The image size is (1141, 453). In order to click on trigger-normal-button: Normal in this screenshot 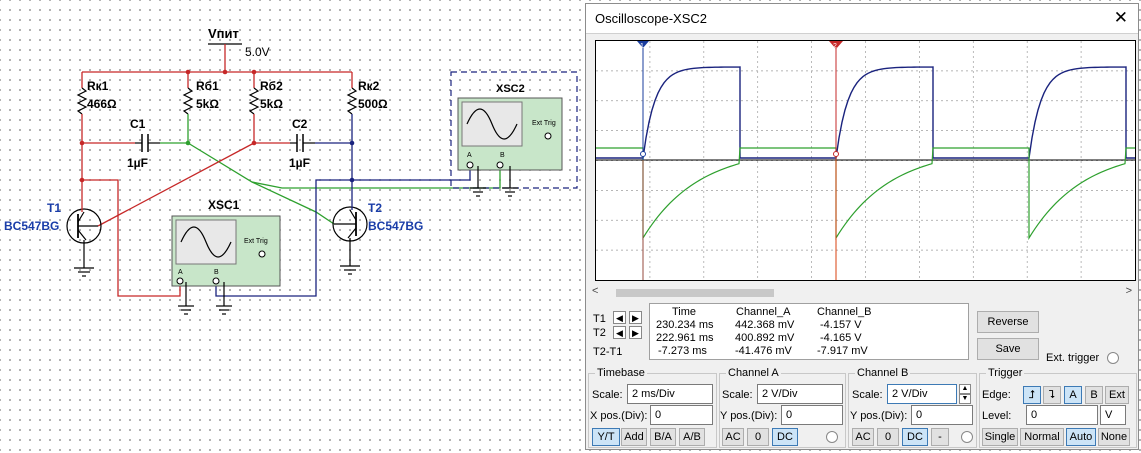, I will do `click(1042, 437)`.